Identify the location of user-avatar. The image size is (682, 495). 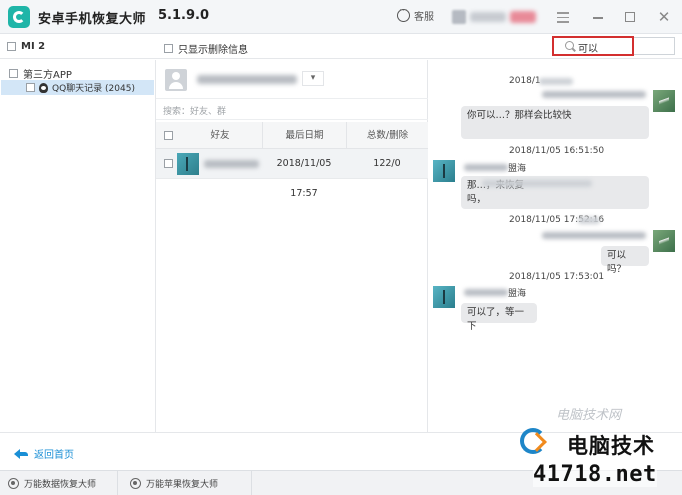
(459, 17).